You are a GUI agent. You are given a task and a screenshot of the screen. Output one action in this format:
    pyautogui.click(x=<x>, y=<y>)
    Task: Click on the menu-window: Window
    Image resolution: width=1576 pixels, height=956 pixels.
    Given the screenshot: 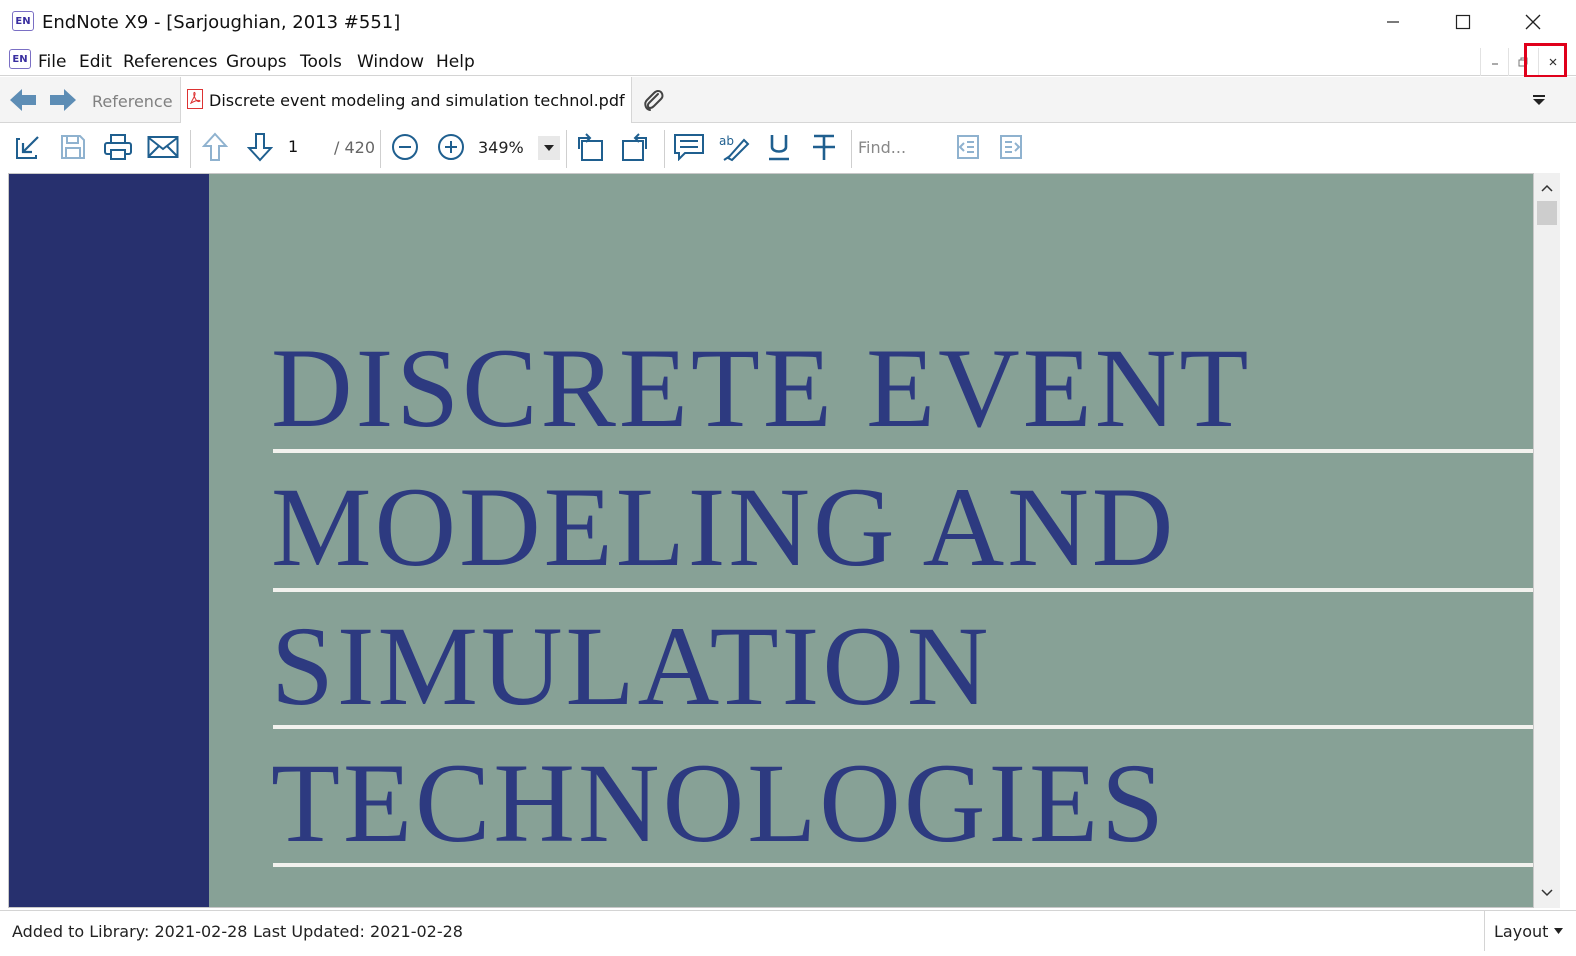 What is the action you would take?
    pyautogui.click(x=390, y=62)
    